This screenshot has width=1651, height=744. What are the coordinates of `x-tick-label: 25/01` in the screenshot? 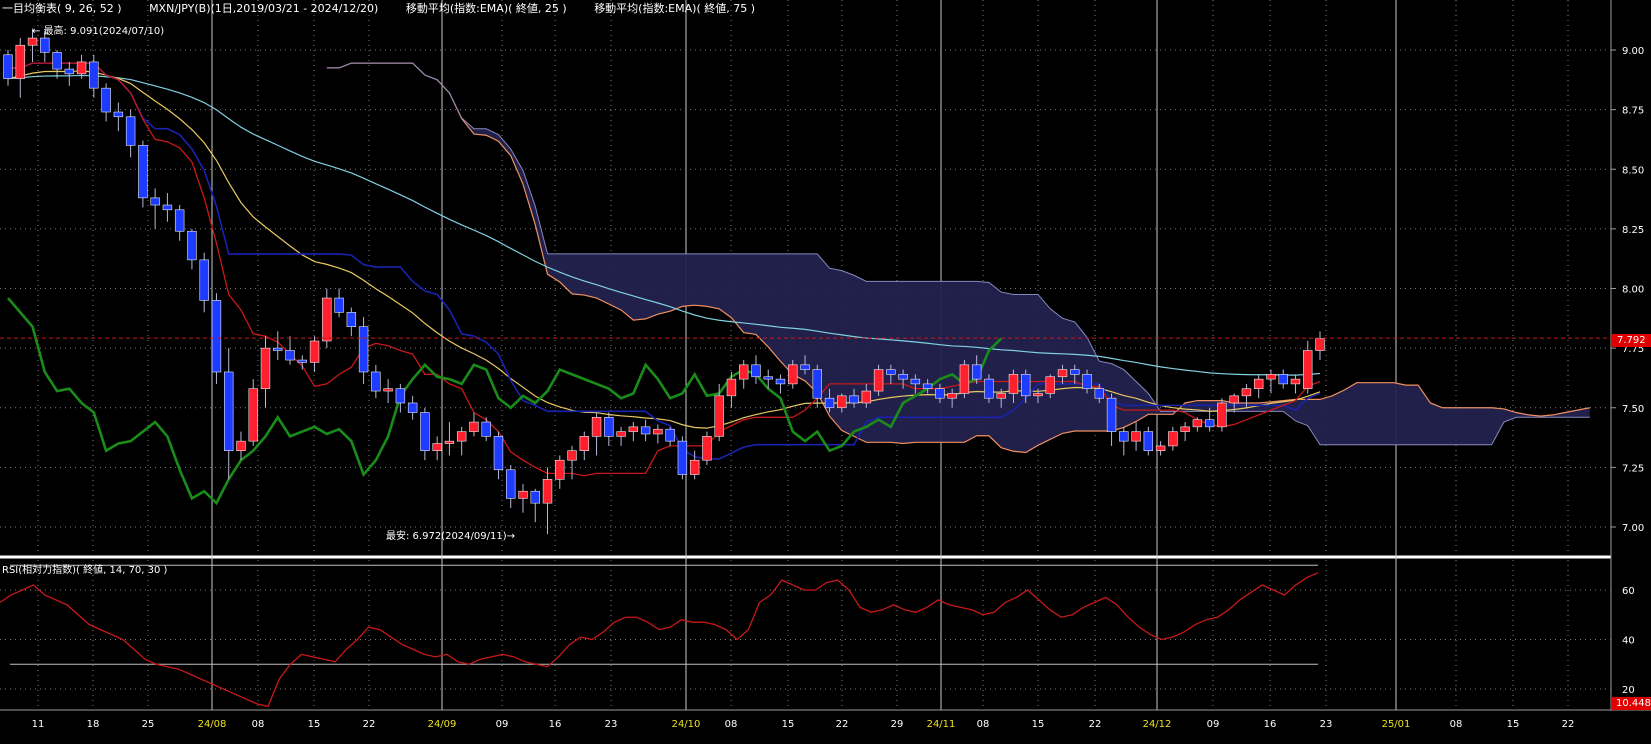 It's located at (1396, 724).